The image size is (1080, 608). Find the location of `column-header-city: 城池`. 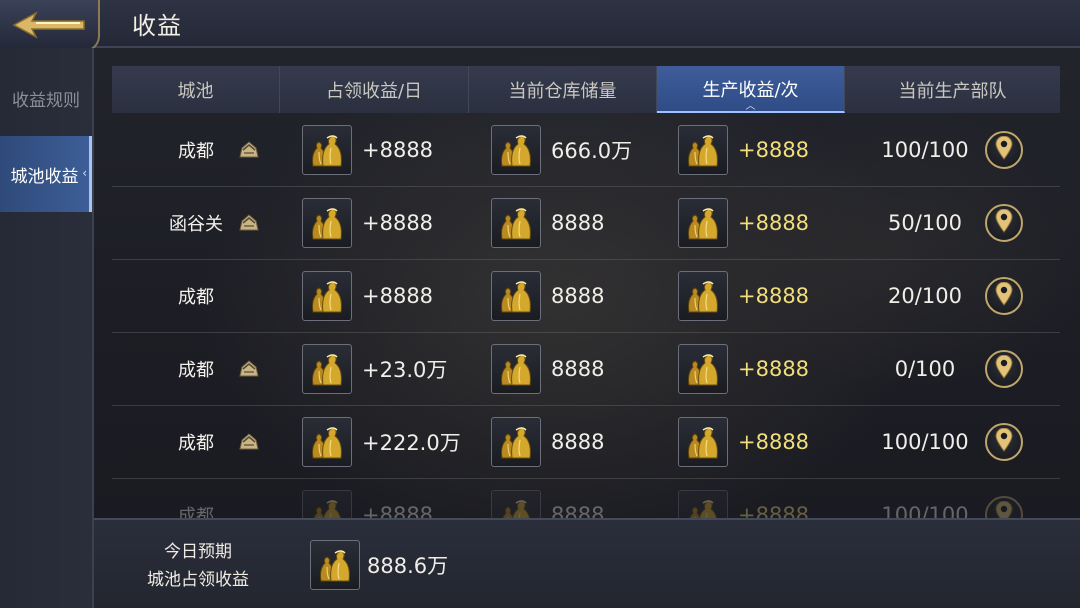

column-header-city: 城池 is located at coordinates (196, 89).